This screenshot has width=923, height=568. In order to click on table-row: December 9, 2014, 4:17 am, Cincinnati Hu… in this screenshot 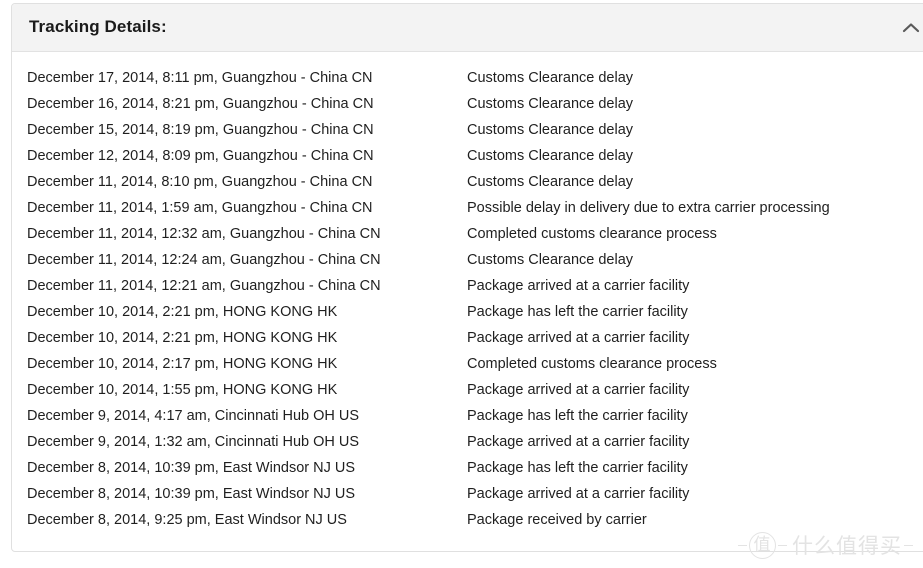, I will do `click(467, 416)`.